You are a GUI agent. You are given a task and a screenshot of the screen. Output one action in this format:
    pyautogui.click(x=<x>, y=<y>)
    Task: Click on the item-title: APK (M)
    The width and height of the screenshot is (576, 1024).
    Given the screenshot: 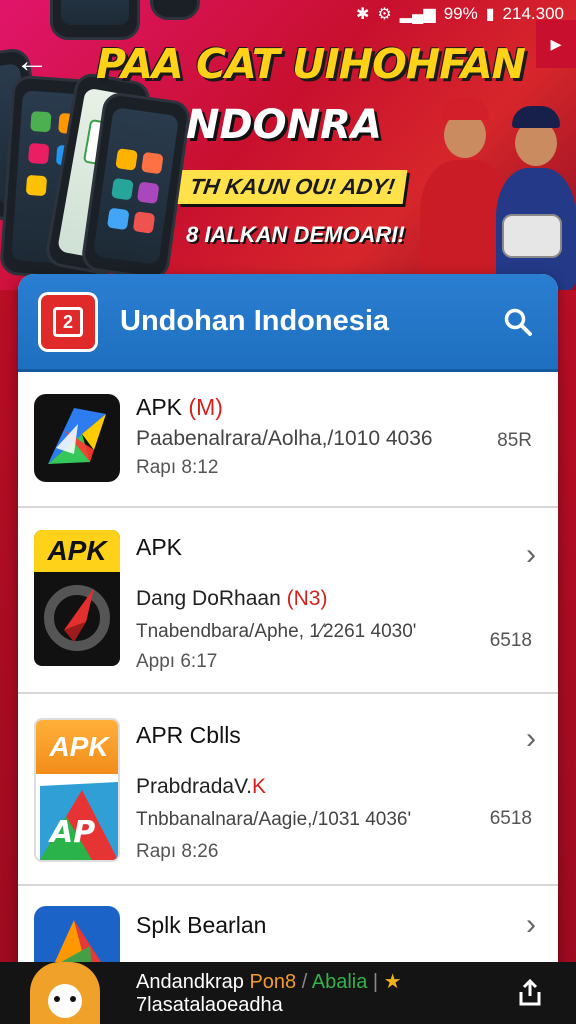 What is the action you would take?
    pyautogui.click(x=179, y=407)
    